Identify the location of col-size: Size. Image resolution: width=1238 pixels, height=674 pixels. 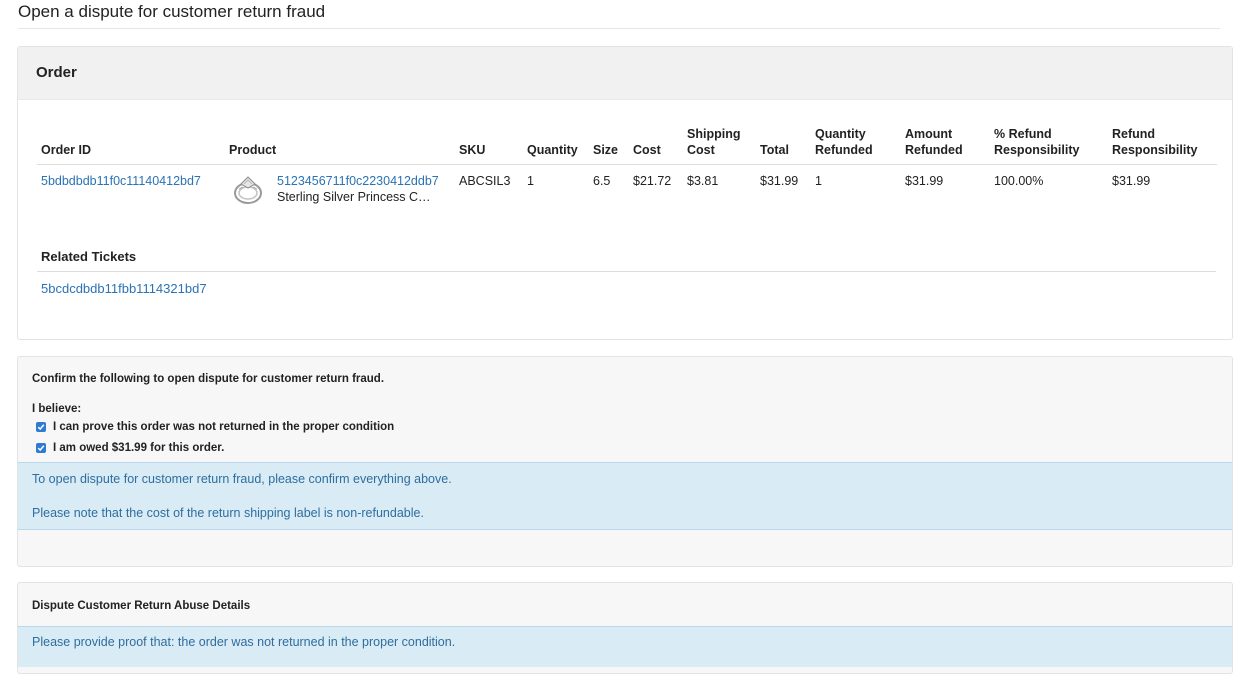
(609, 145).